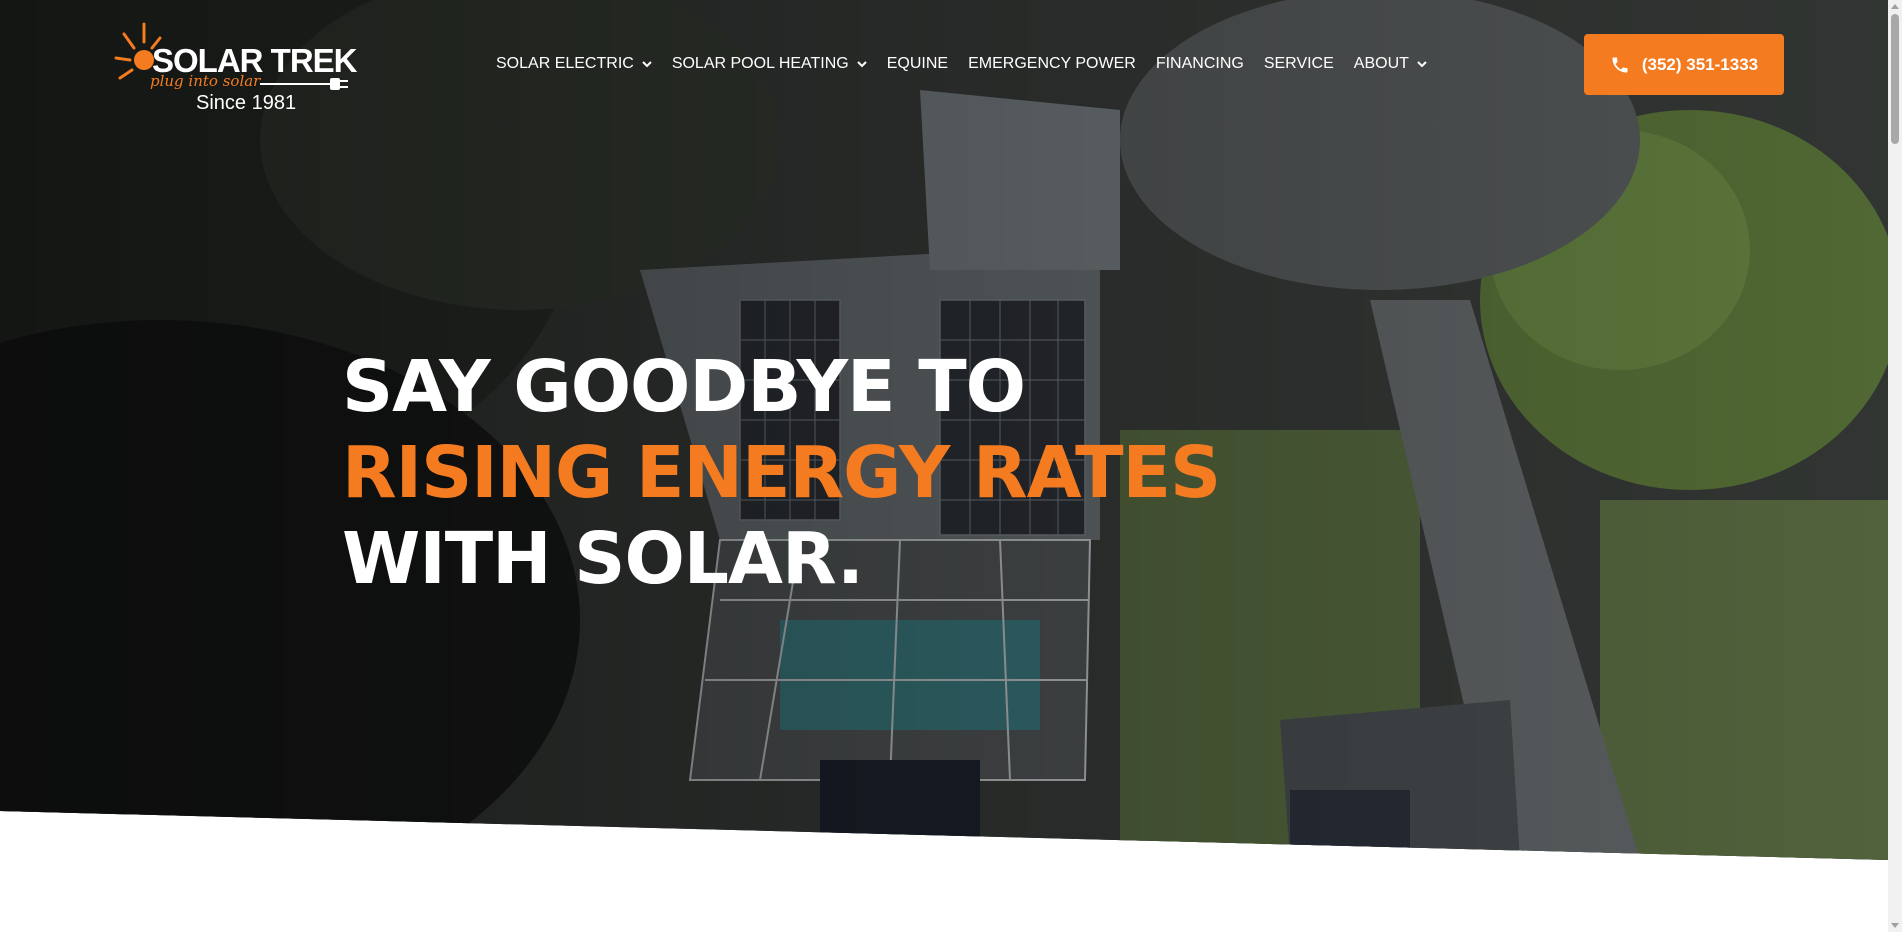 The height and width of the screenshot is (932, 1902). Describe the element at coordinates (1895, 6) in the screenshot. I see `scroll-up-arrow-icon` at that location.